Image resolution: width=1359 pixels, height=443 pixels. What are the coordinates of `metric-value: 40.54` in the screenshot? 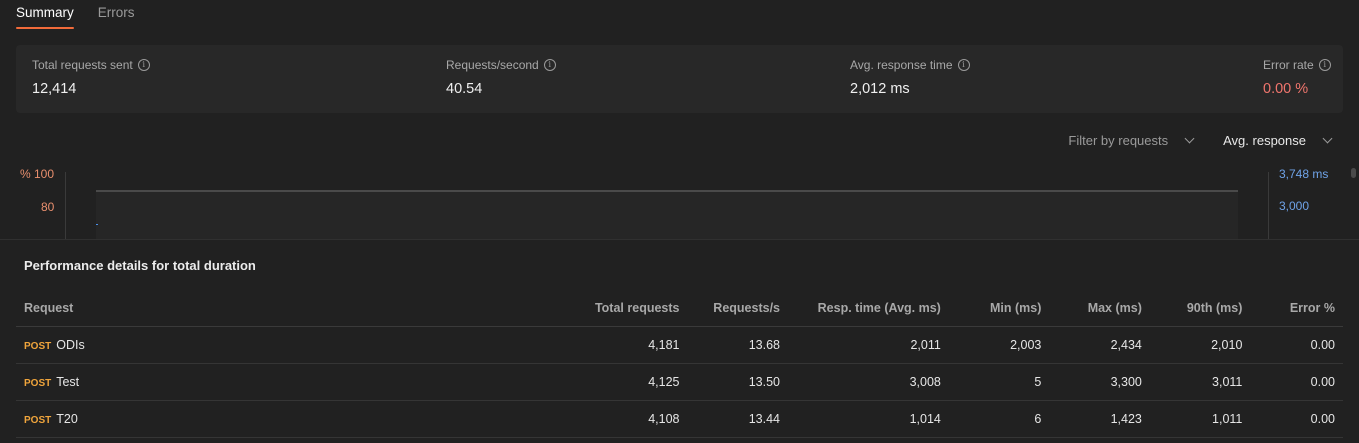 It's located at (464, 89).